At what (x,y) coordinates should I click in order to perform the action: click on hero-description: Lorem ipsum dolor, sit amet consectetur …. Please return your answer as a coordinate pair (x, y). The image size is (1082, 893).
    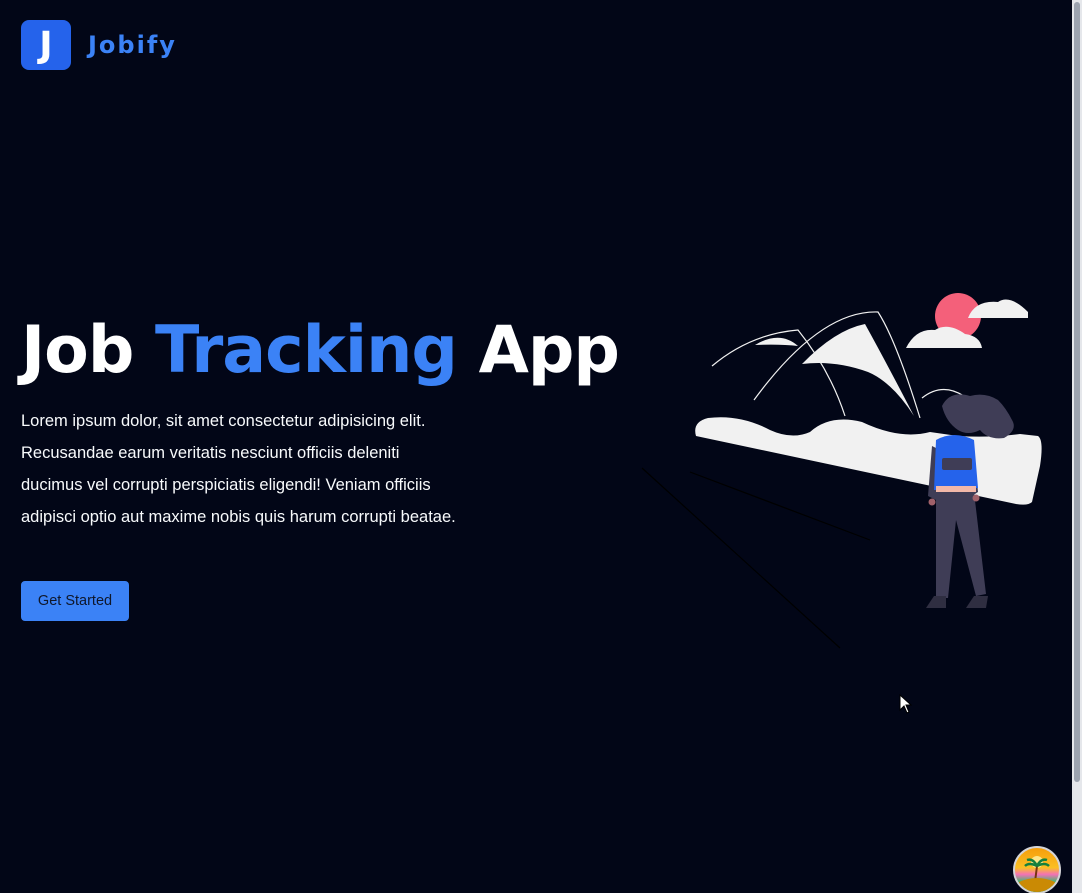
    Looking at the image, I should click on (238, 469).